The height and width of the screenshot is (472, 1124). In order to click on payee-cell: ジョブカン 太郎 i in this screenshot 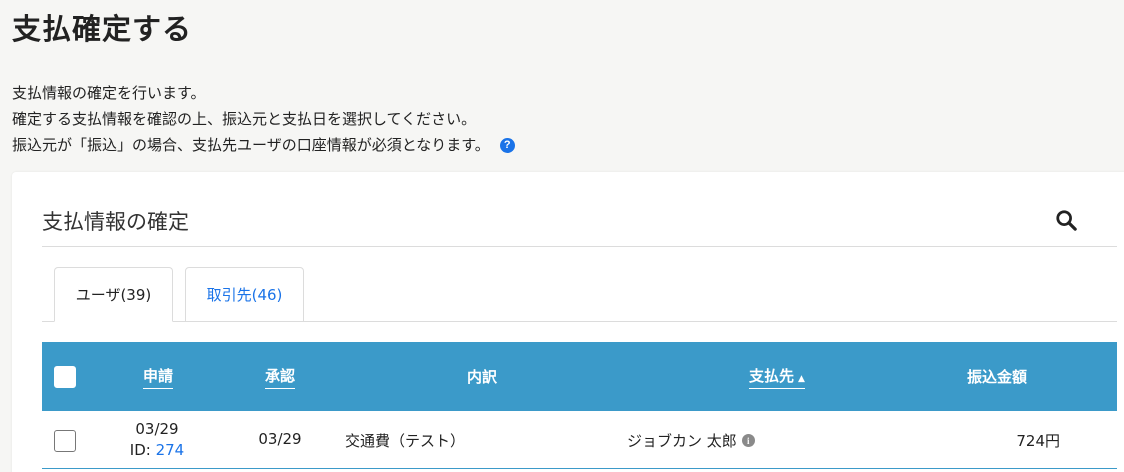, I will do `click(691, 440)`.